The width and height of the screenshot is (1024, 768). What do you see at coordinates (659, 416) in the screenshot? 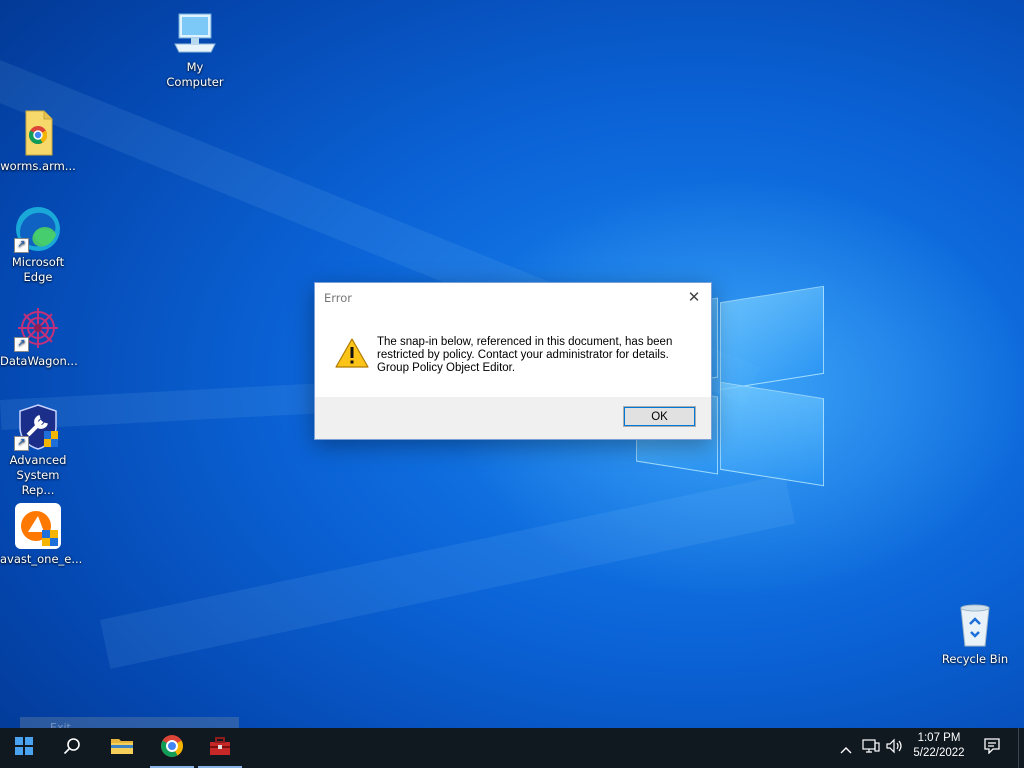
I see `ok-button: OK` at bounding box center [659, 416].